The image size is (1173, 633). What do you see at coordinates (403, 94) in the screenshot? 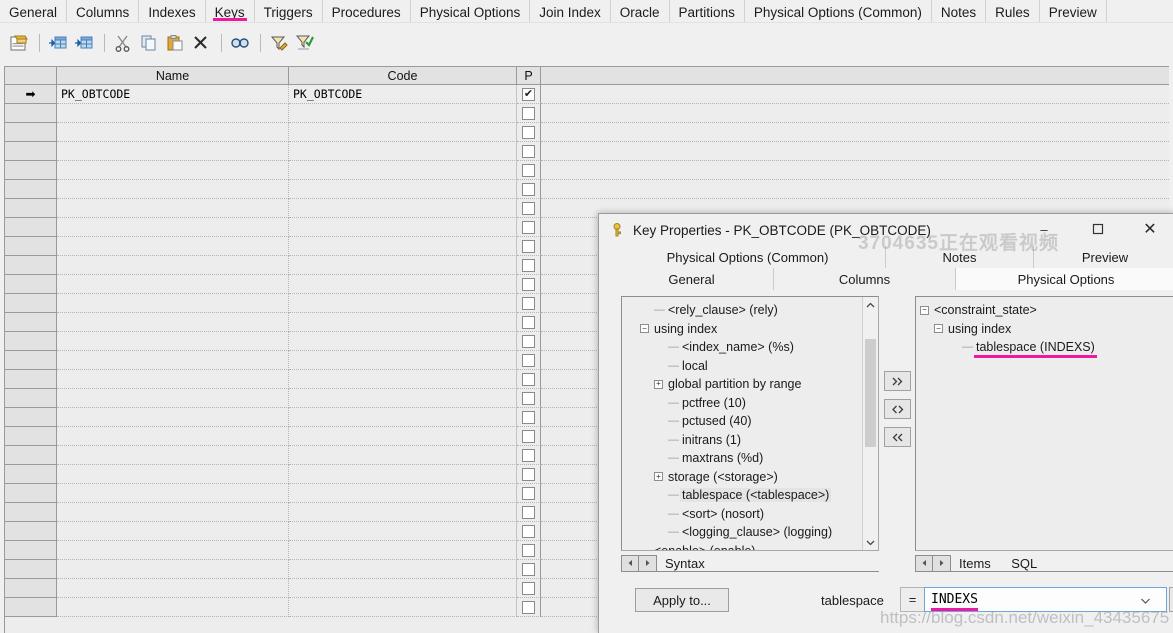
I see `cell-code: PK_OBTCODE` at bounding box center [403, 94].